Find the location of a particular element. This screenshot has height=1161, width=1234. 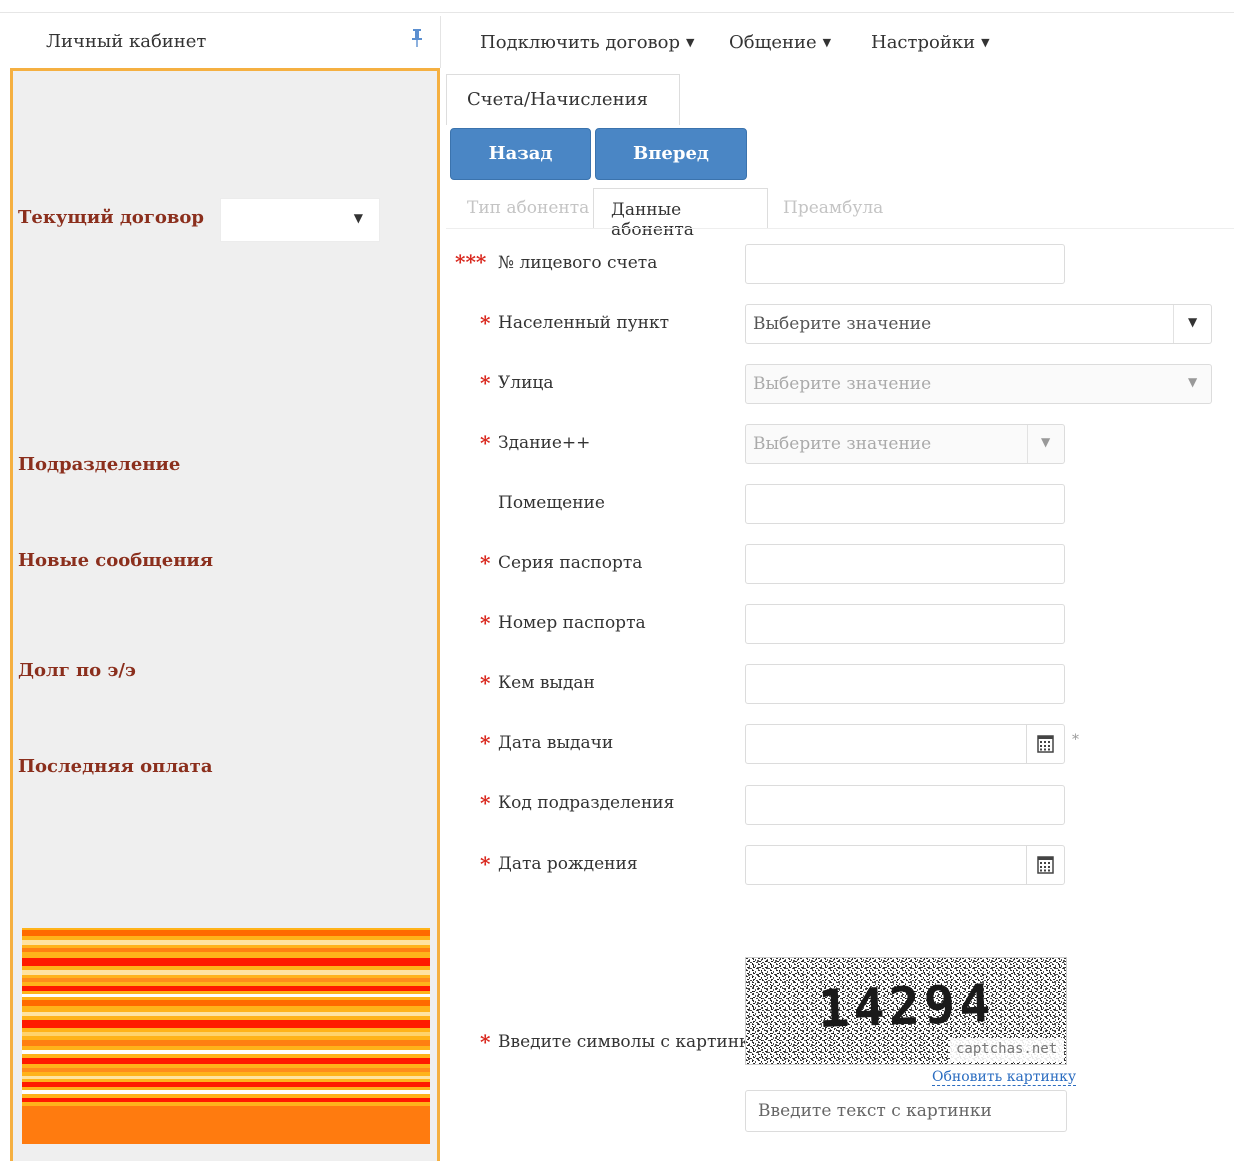

current-contract-select: ▼ is located at coordinates (300, 220).